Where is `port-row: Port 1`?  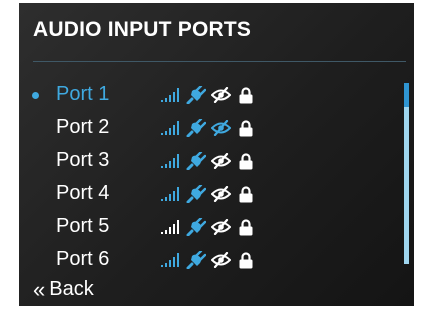 port-row: Port 1 is located at coordinates (209, 95).